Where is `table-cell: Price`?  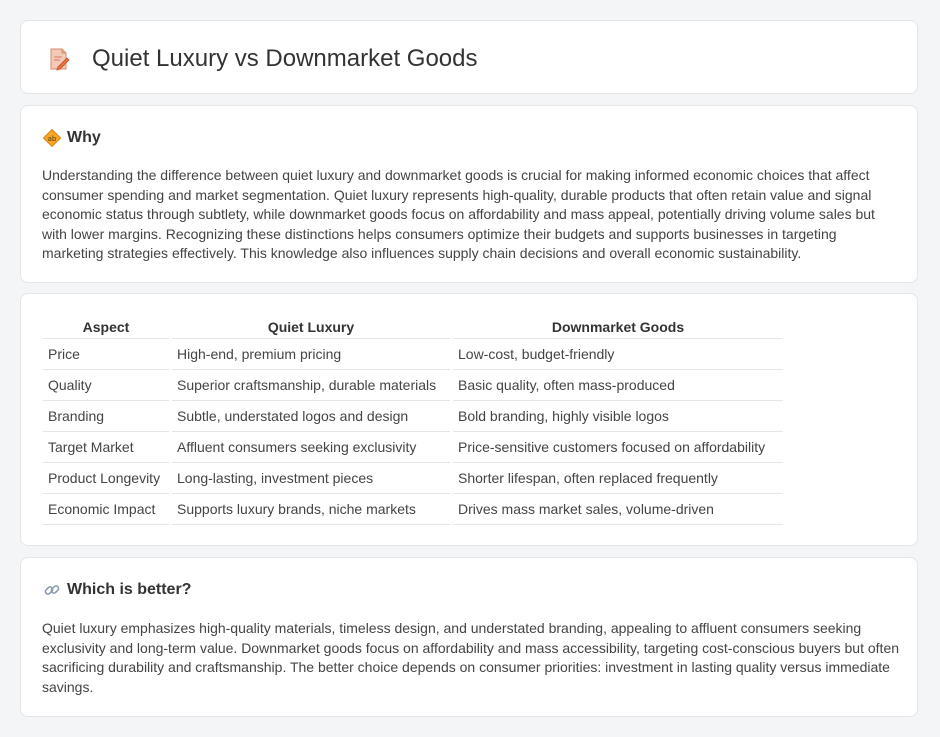 table-cell: Price is located at coordinates (107, 354).